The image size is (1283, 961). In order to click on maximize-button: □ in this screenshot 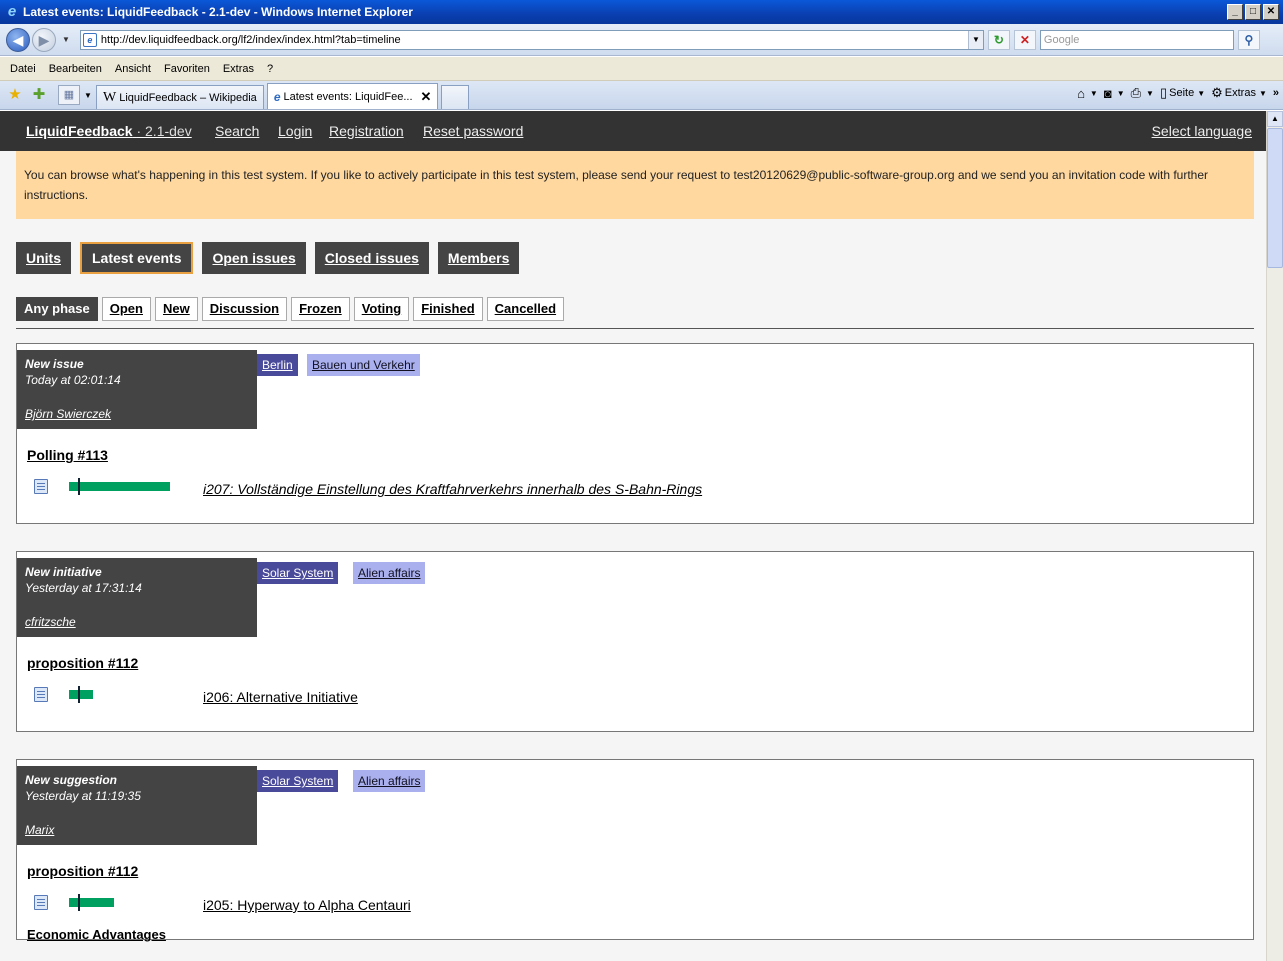, I will do `click(1253, 12)`.